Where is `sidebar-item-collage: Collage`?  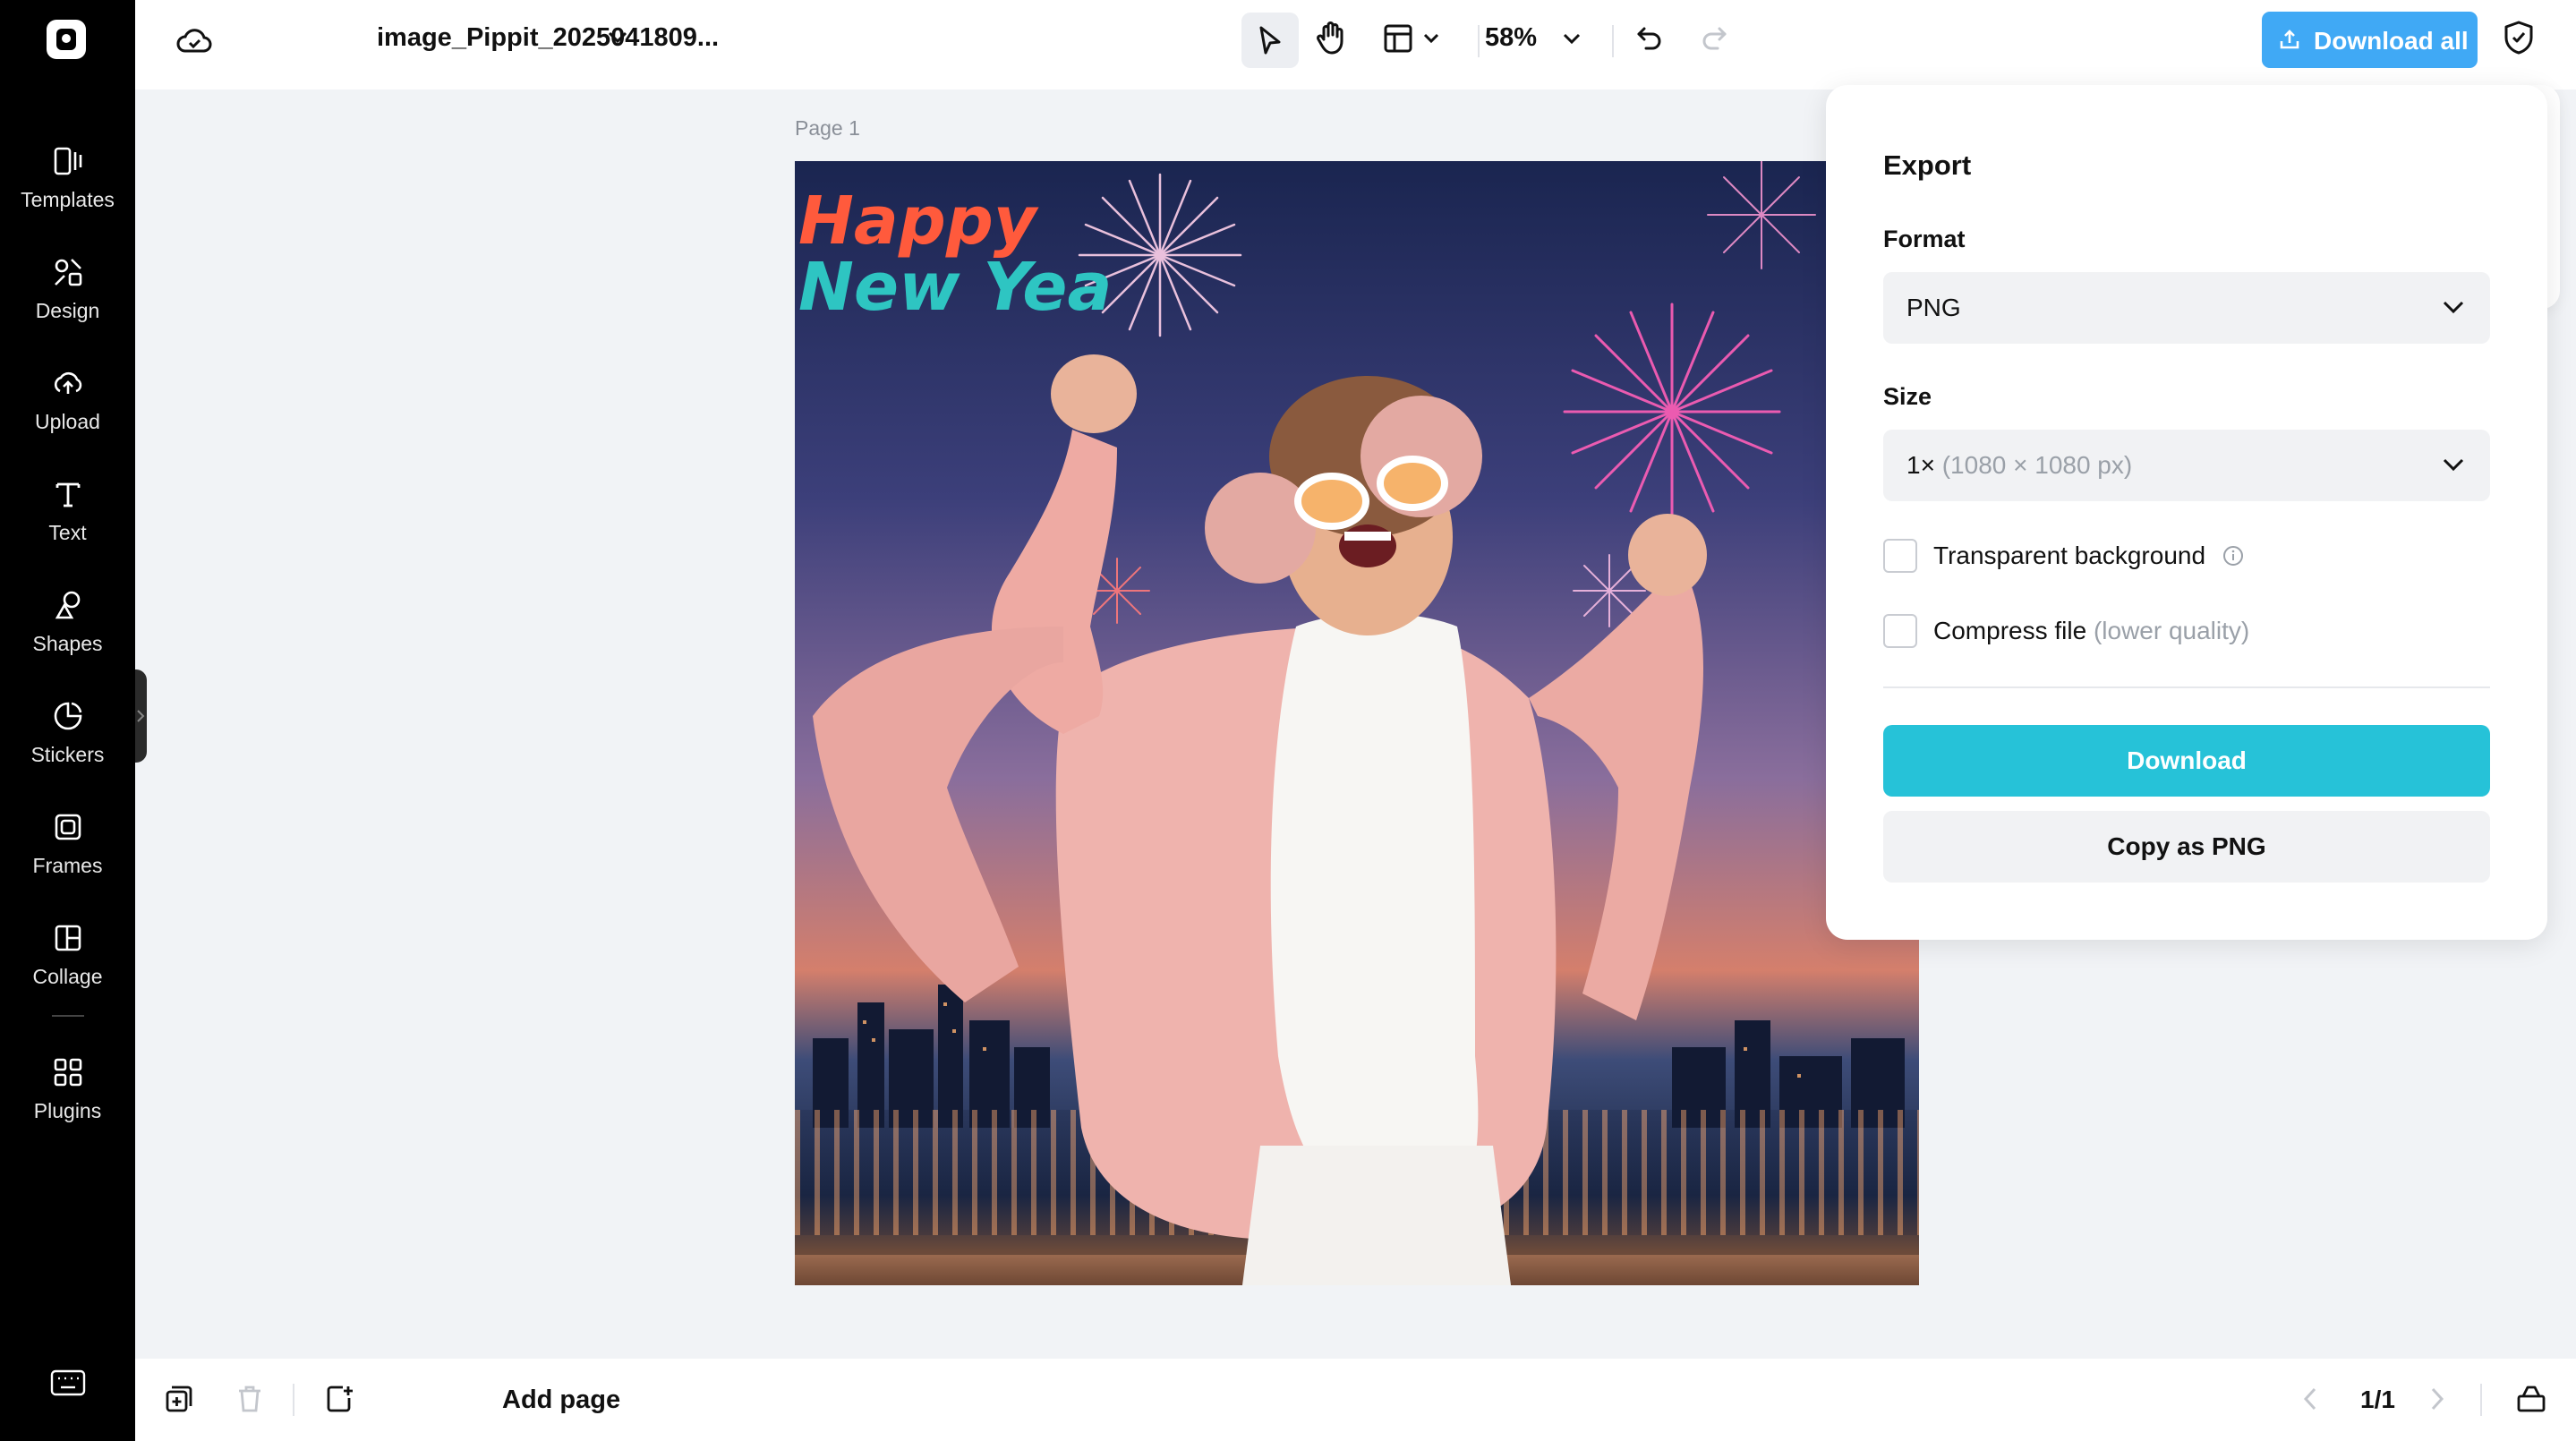 sidebar-item-collage: Collage is located at coordinates (67, 962).